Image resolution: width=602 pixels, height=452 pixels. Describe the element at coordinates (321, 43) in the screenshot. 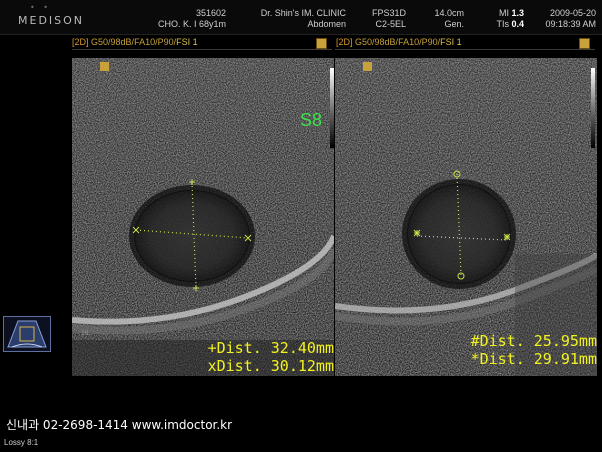

I see `panel-left-badge-icon` at that location.